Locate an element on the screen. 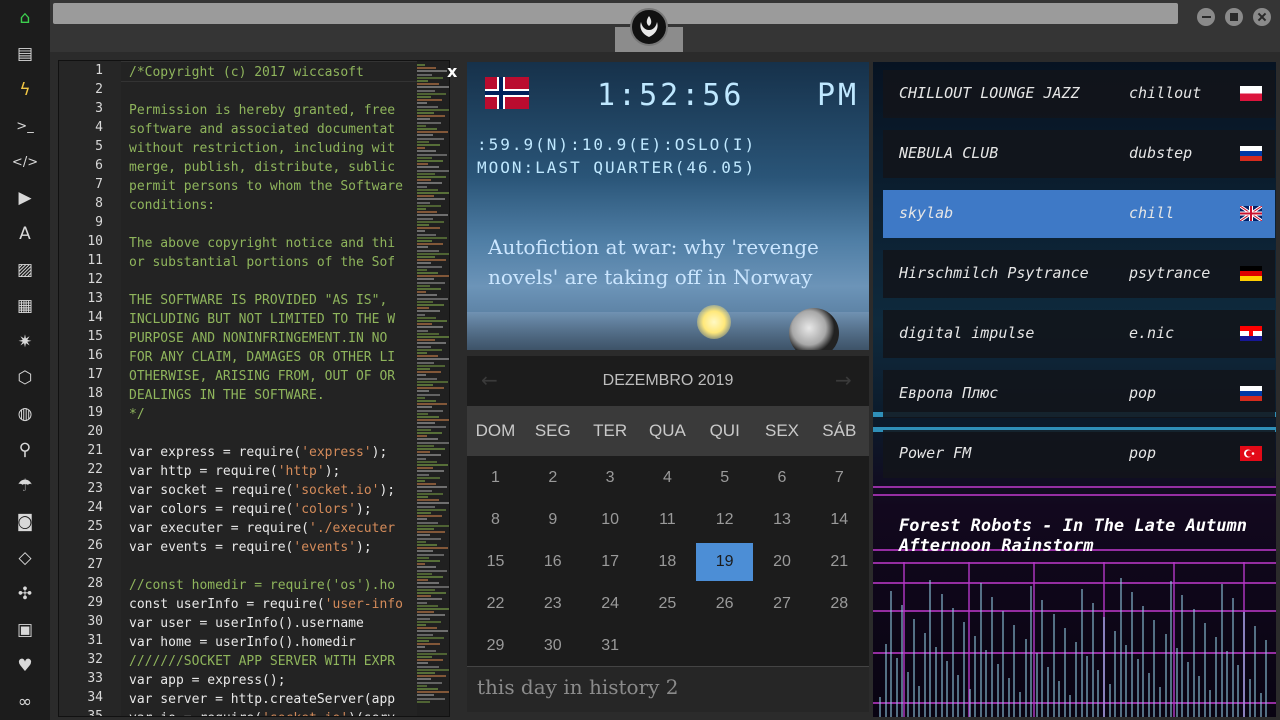  calendar-date: 20 is located at coordinates (782, 562).